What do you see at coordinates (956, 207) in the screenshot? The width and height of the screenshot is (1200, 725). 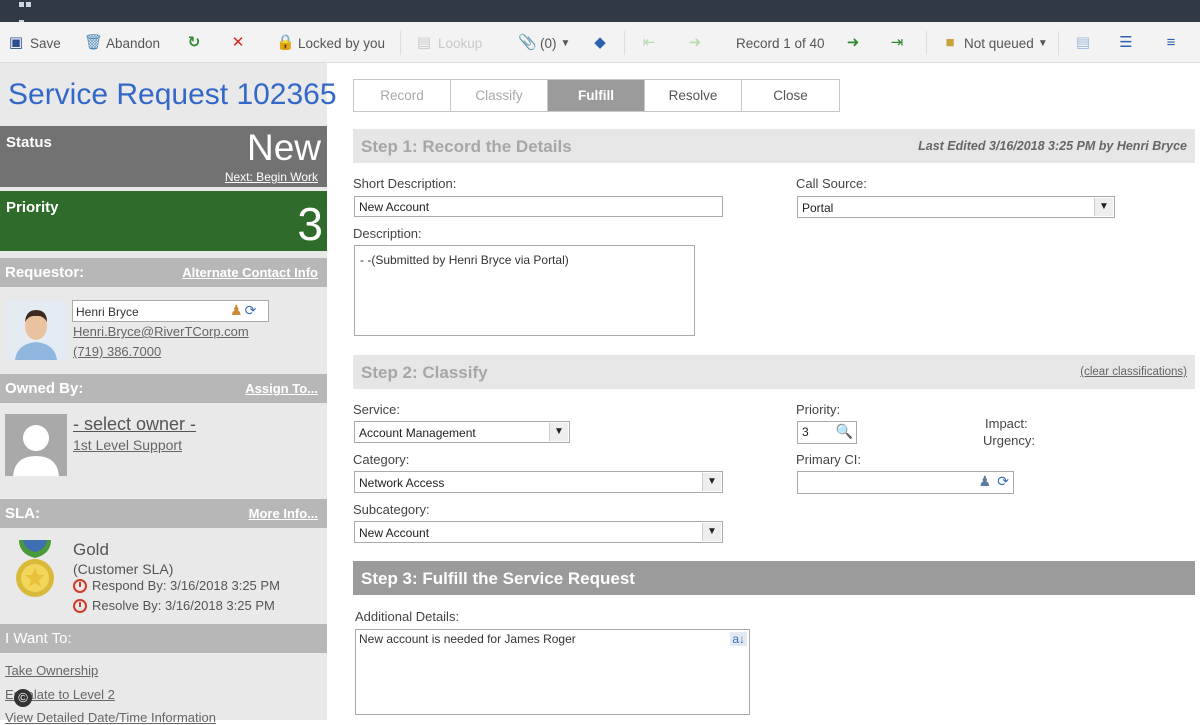 I see `call-source-select: Portal ▼` at bounding box center [956, 207].